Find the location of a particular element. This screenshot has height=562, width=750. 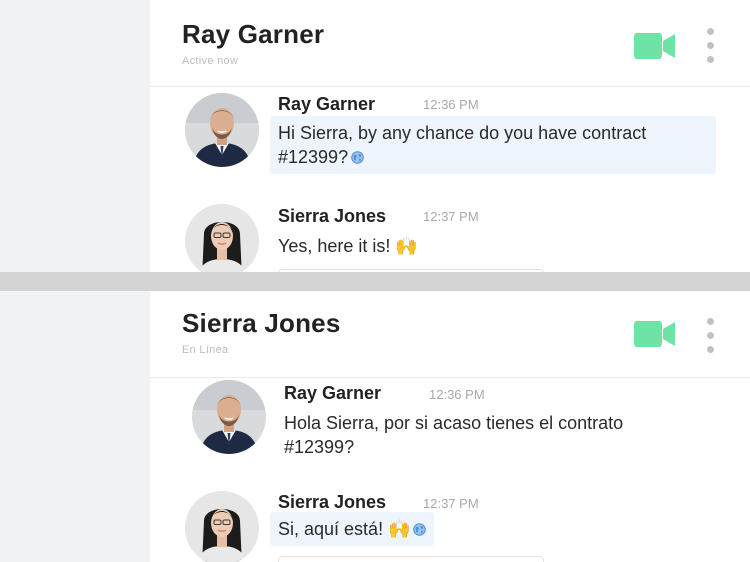

message-bubble: Yes, here it is! 🙌 is located at coordinates (348, 246).